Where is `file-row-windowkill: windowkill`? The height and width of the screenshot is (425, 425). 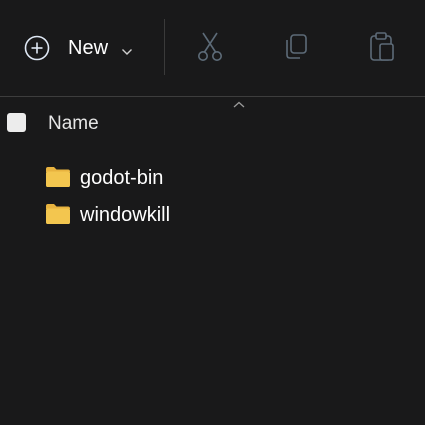
file-row-windowkill: windowkill is located at coordinates (170, 215).